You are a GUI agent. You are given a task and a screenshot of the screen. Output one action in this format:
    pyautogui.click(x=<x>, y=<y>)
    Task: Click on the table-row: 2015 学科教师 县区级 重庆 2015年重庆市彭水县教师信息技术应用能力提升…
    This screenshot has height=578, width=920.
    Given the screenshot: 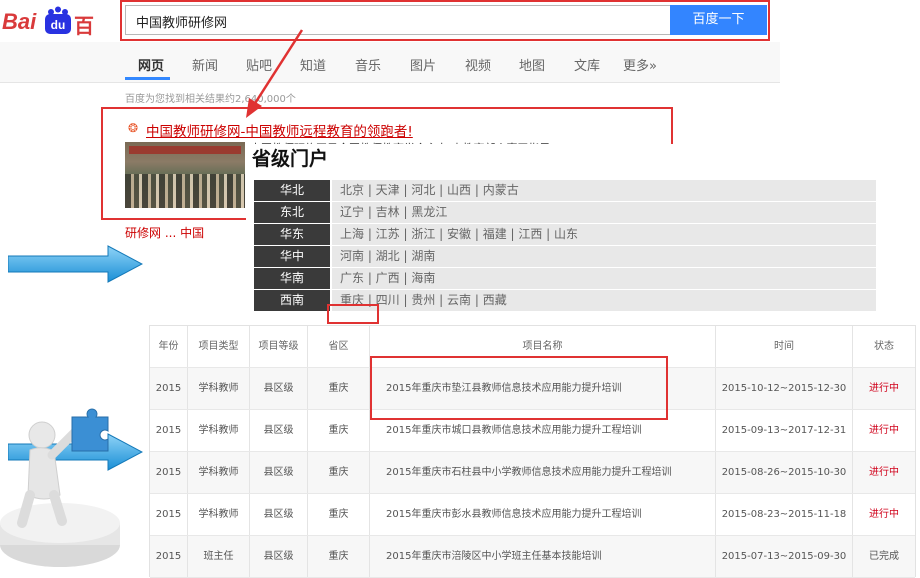 What is the action you would take?
    pyautogui.click(x=532, y=515)
    